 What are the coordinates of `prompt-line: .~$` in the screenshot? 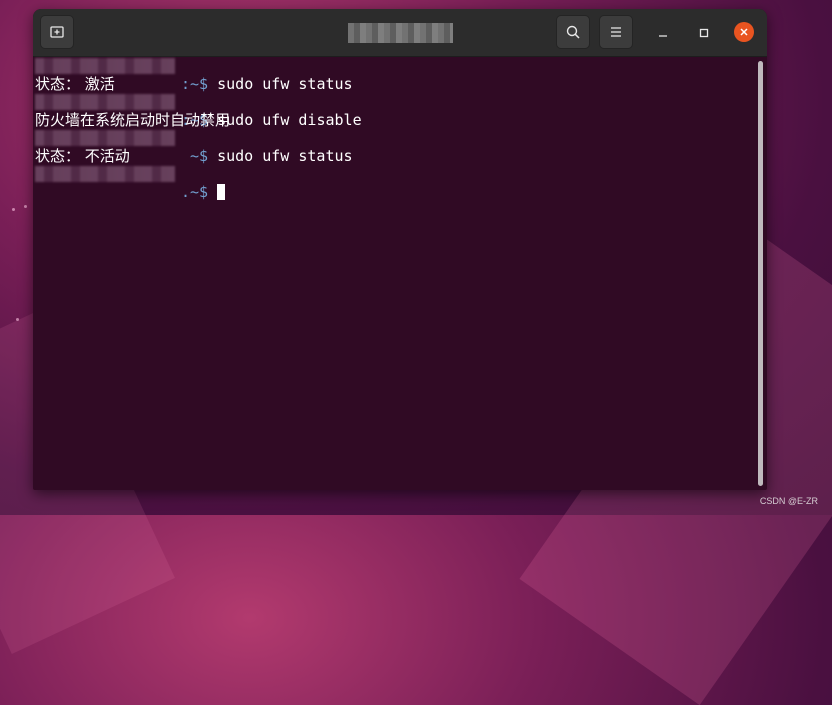 It's located at (401, 183).